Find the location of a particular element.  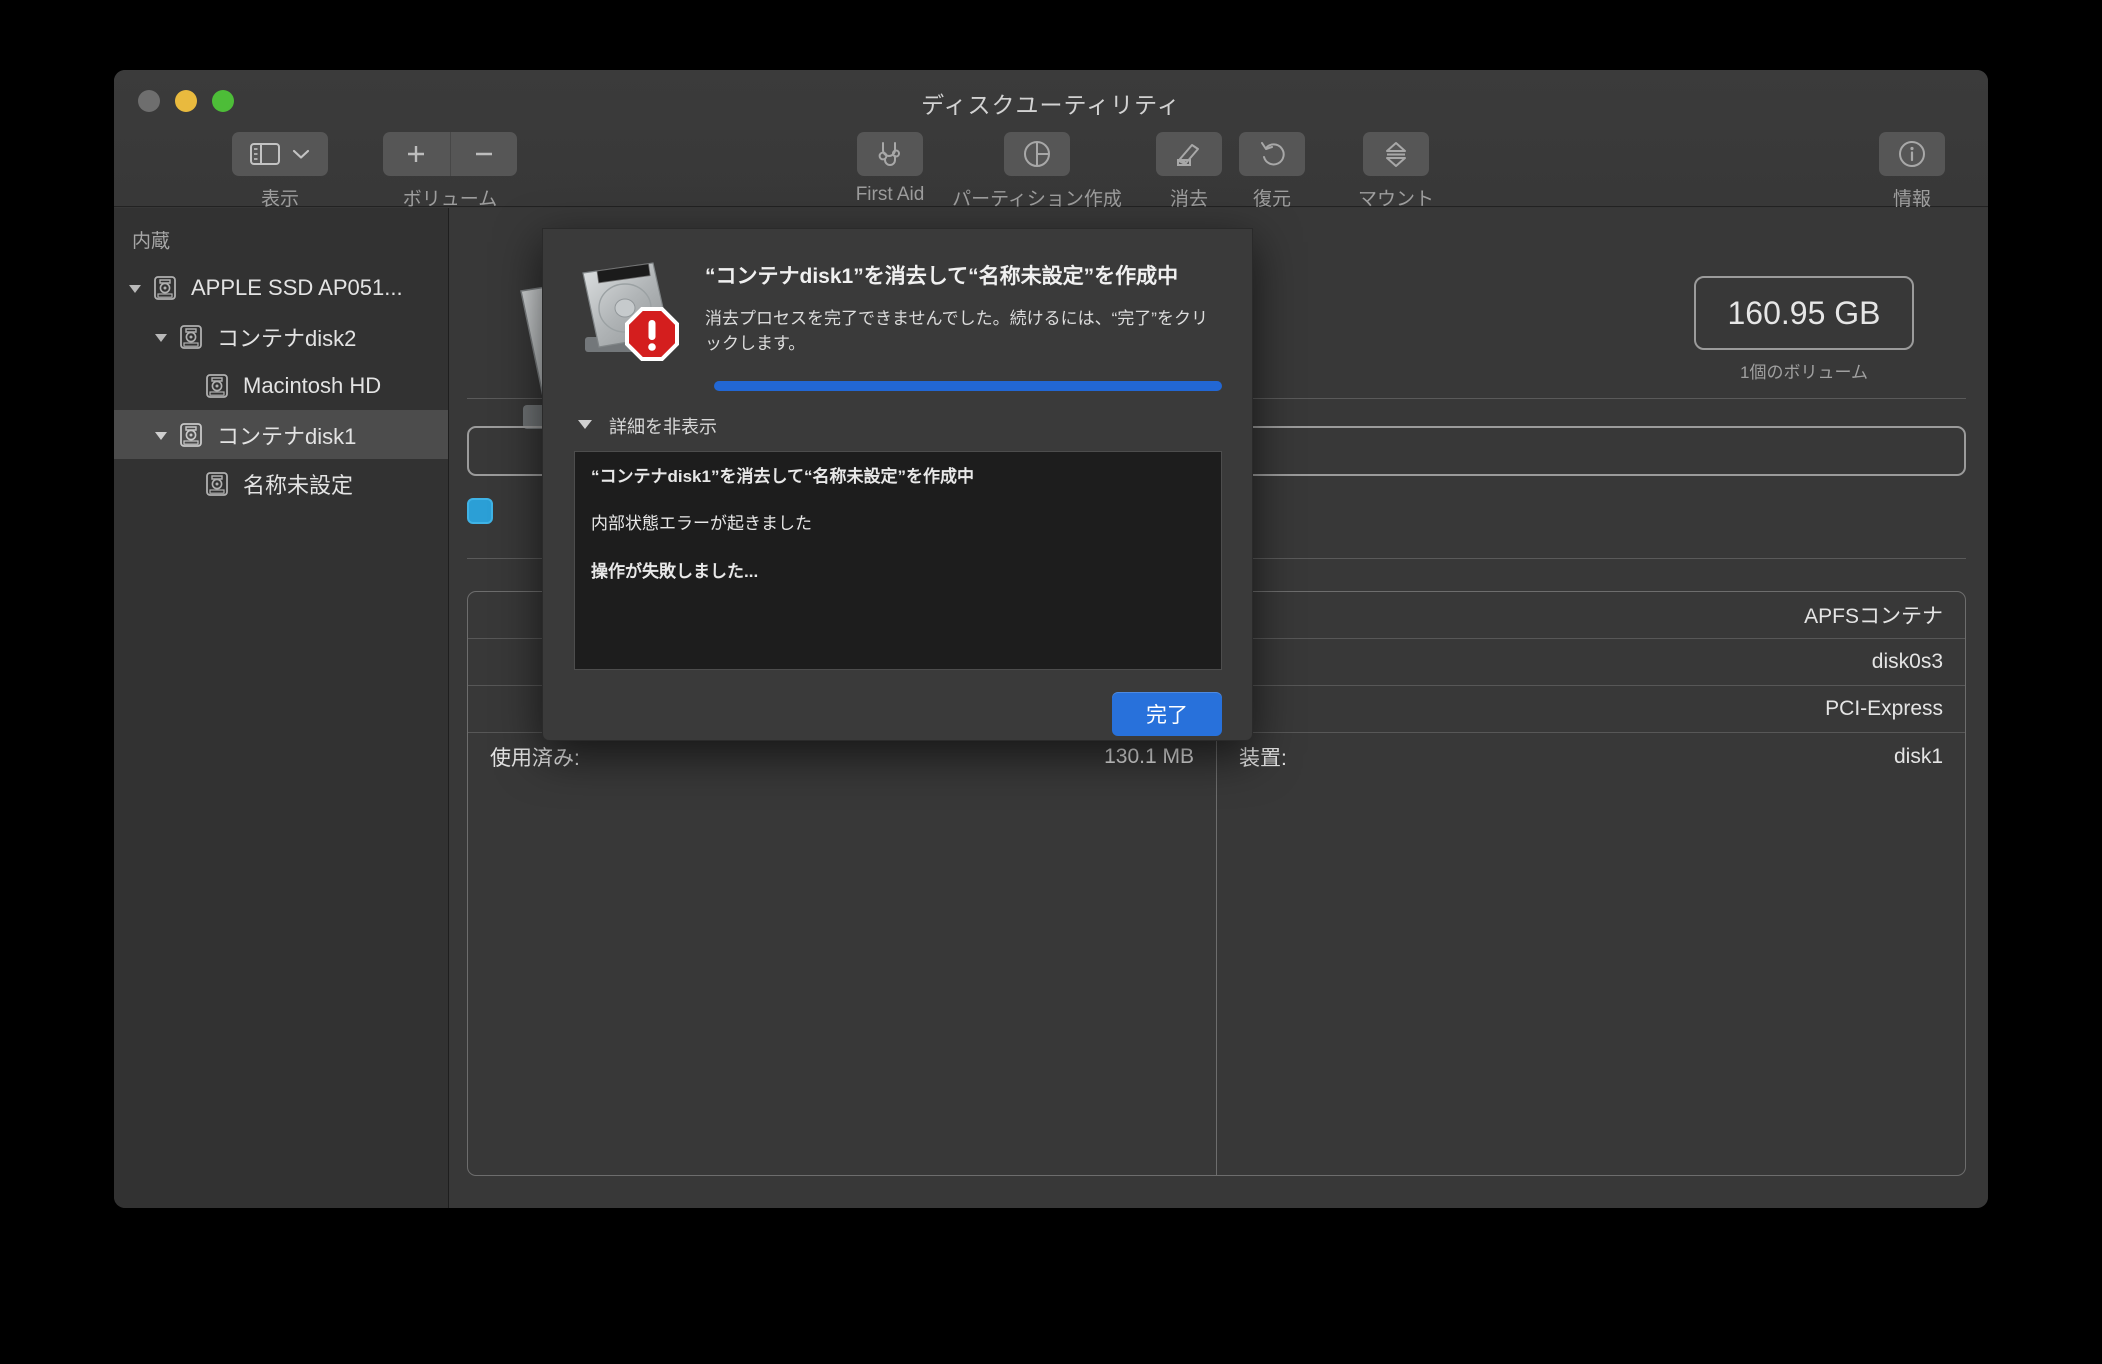

mount-label: マウント is located at coordinates (1395, 199).